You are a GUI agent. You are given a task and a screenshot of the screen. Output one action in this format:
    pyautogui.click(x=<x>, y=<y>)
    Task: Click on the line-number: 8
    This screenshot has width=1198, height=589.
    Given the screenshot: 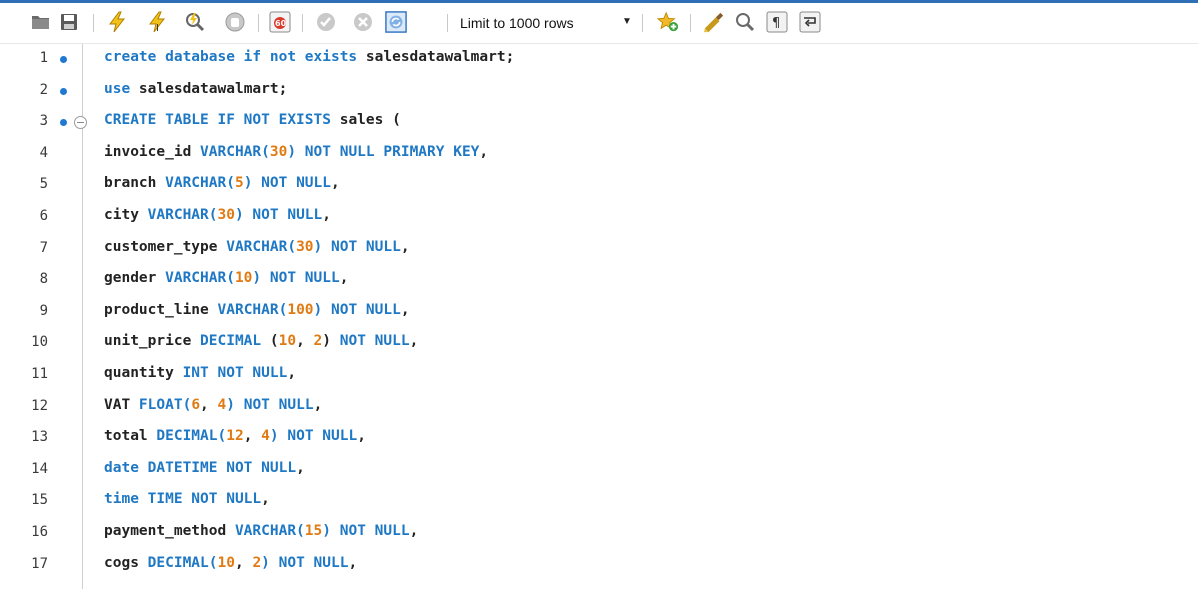 What is the action you would take?
    pyautogui.click(x=43, y=279)
    